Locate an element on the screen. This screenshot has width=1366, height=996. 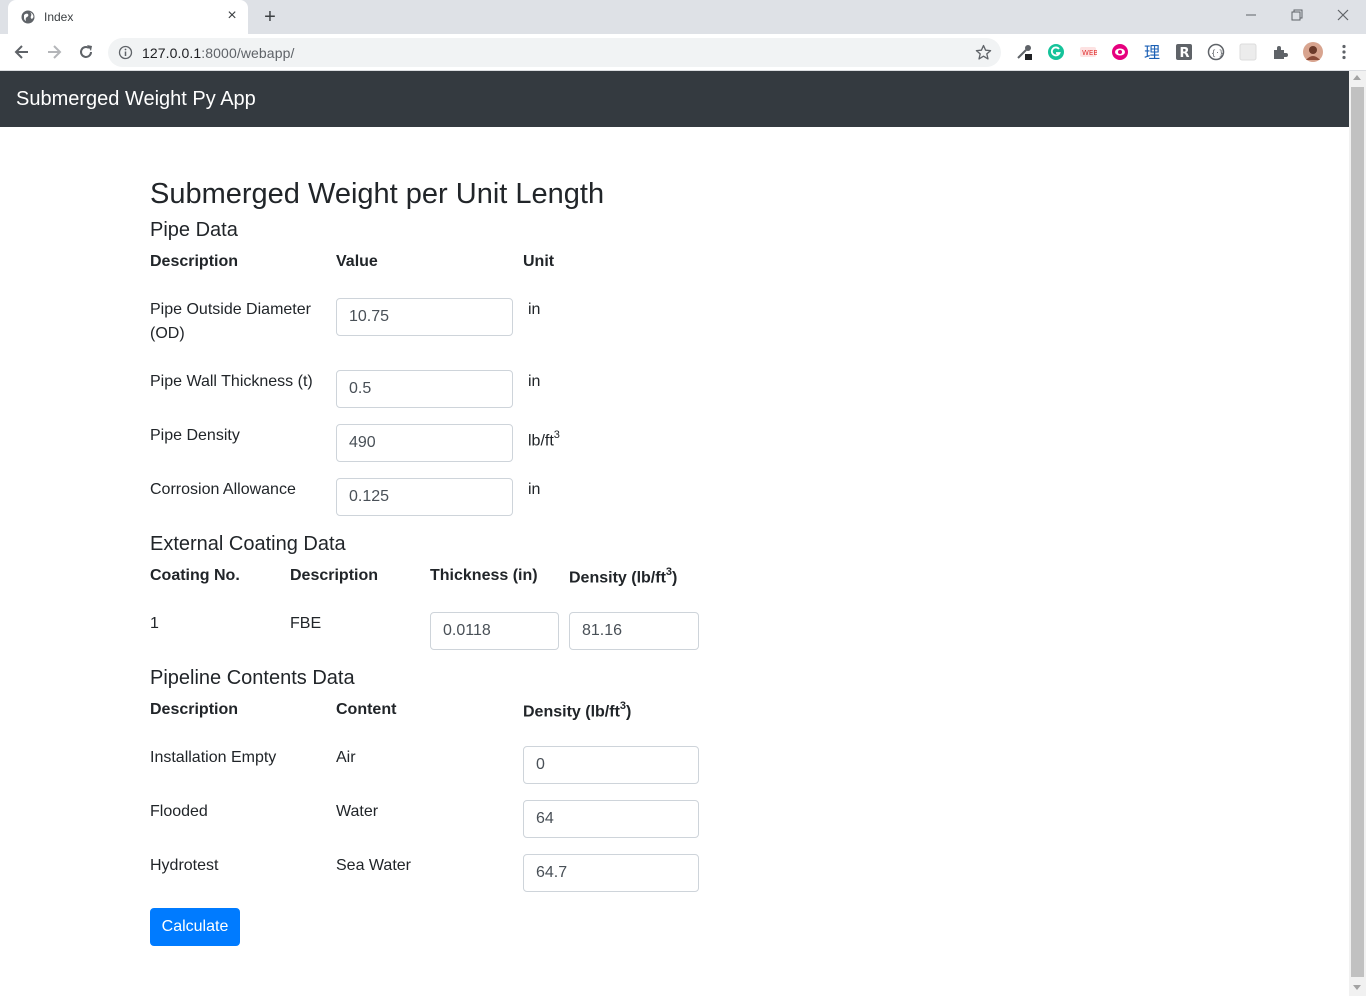
coating-no: 1 is located at coordinates (154, 623).